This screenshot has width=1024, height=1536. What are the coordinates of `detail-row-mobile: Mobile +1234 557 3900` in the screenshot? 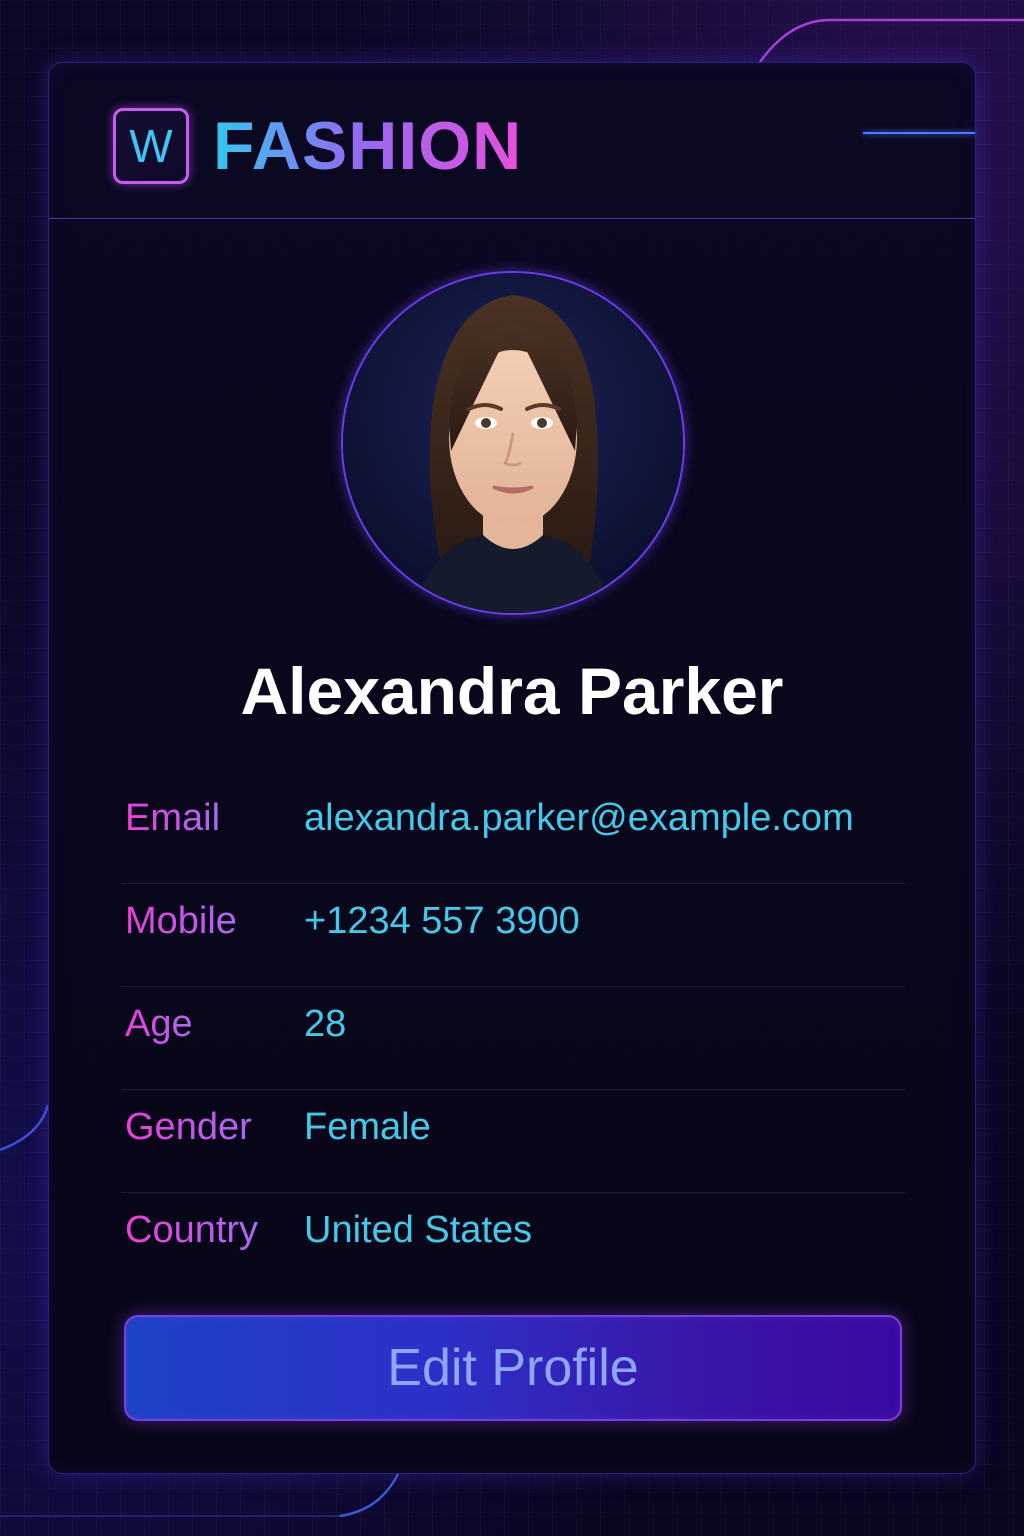 It's located at (513, 935).